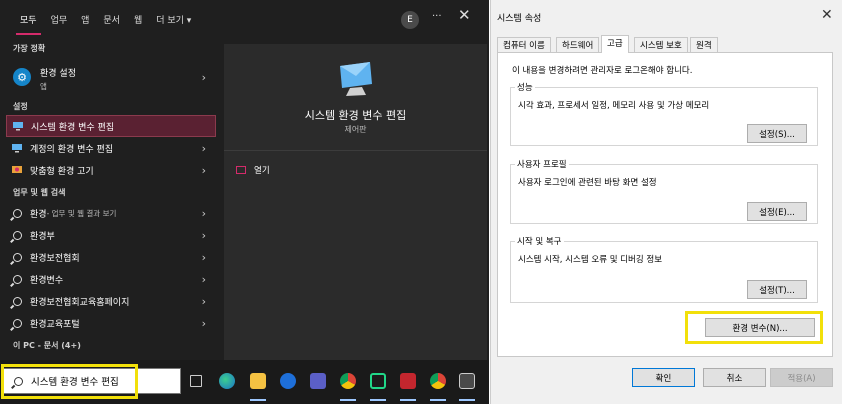 This screenshot has width=842, height=404. I want to click on group-label: 시작 및 복구, so click(539, 241).